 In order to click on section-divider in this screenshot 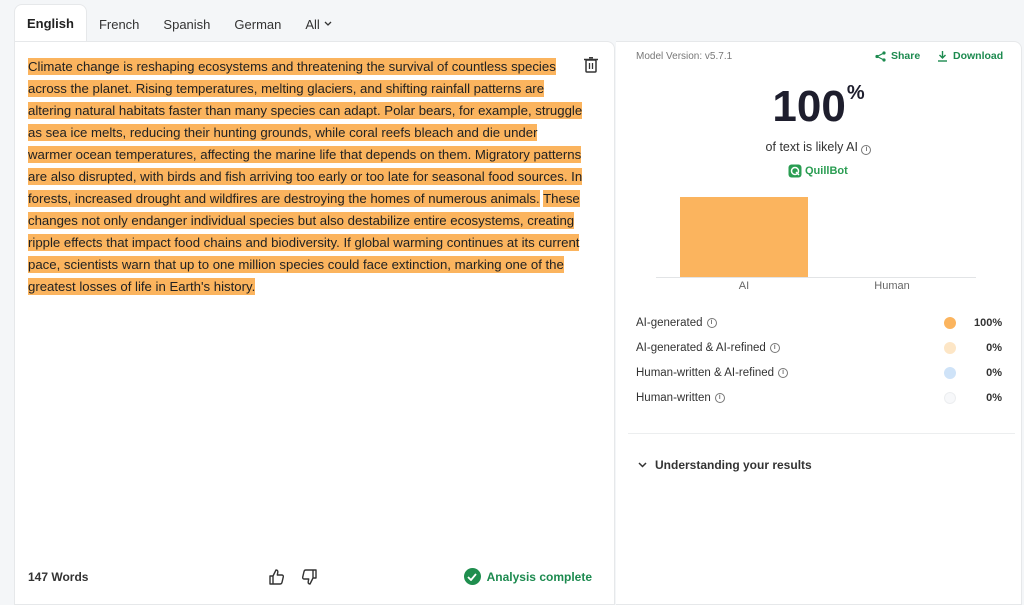, I will do `click(821, 433)`.